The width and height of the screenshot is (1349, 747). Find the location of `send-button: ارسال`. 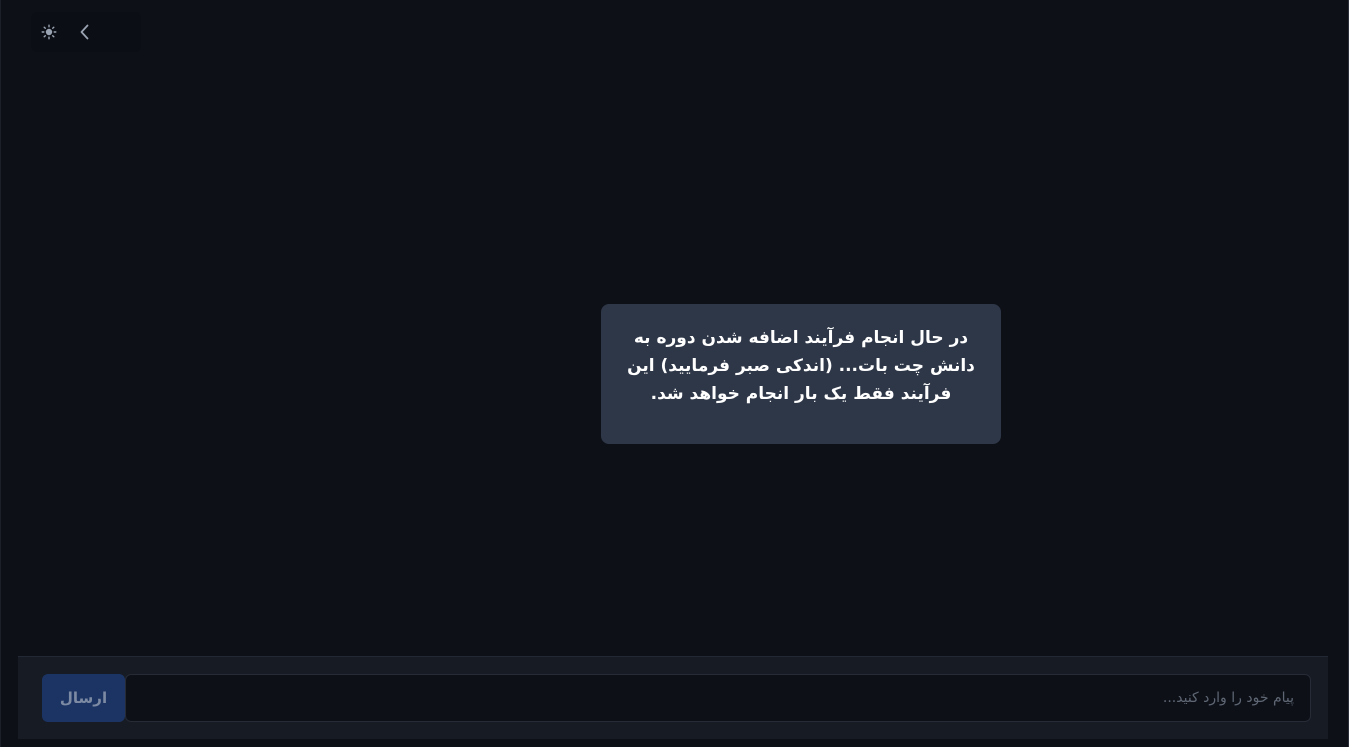

send-button: ارسال is located at coordinates (83, 698).